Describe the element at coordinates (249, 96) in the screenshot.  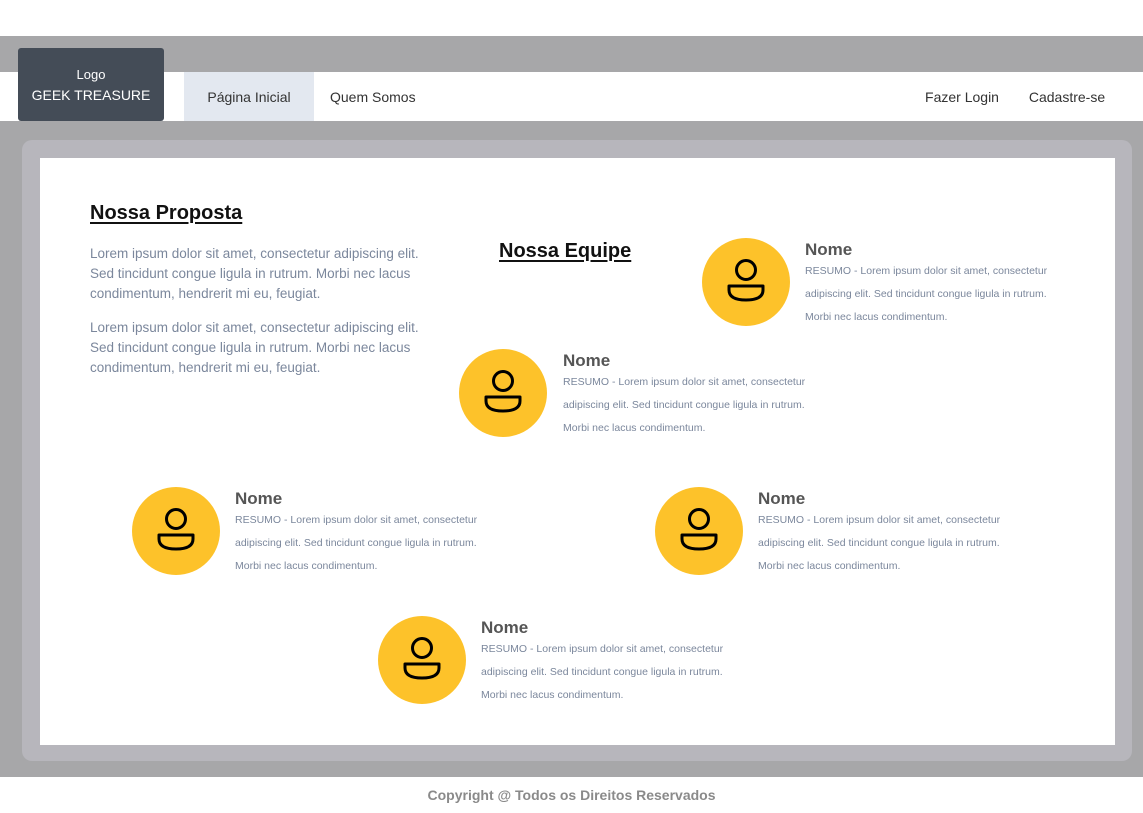
I see `nav-home-link: Página Inicial` at that location.